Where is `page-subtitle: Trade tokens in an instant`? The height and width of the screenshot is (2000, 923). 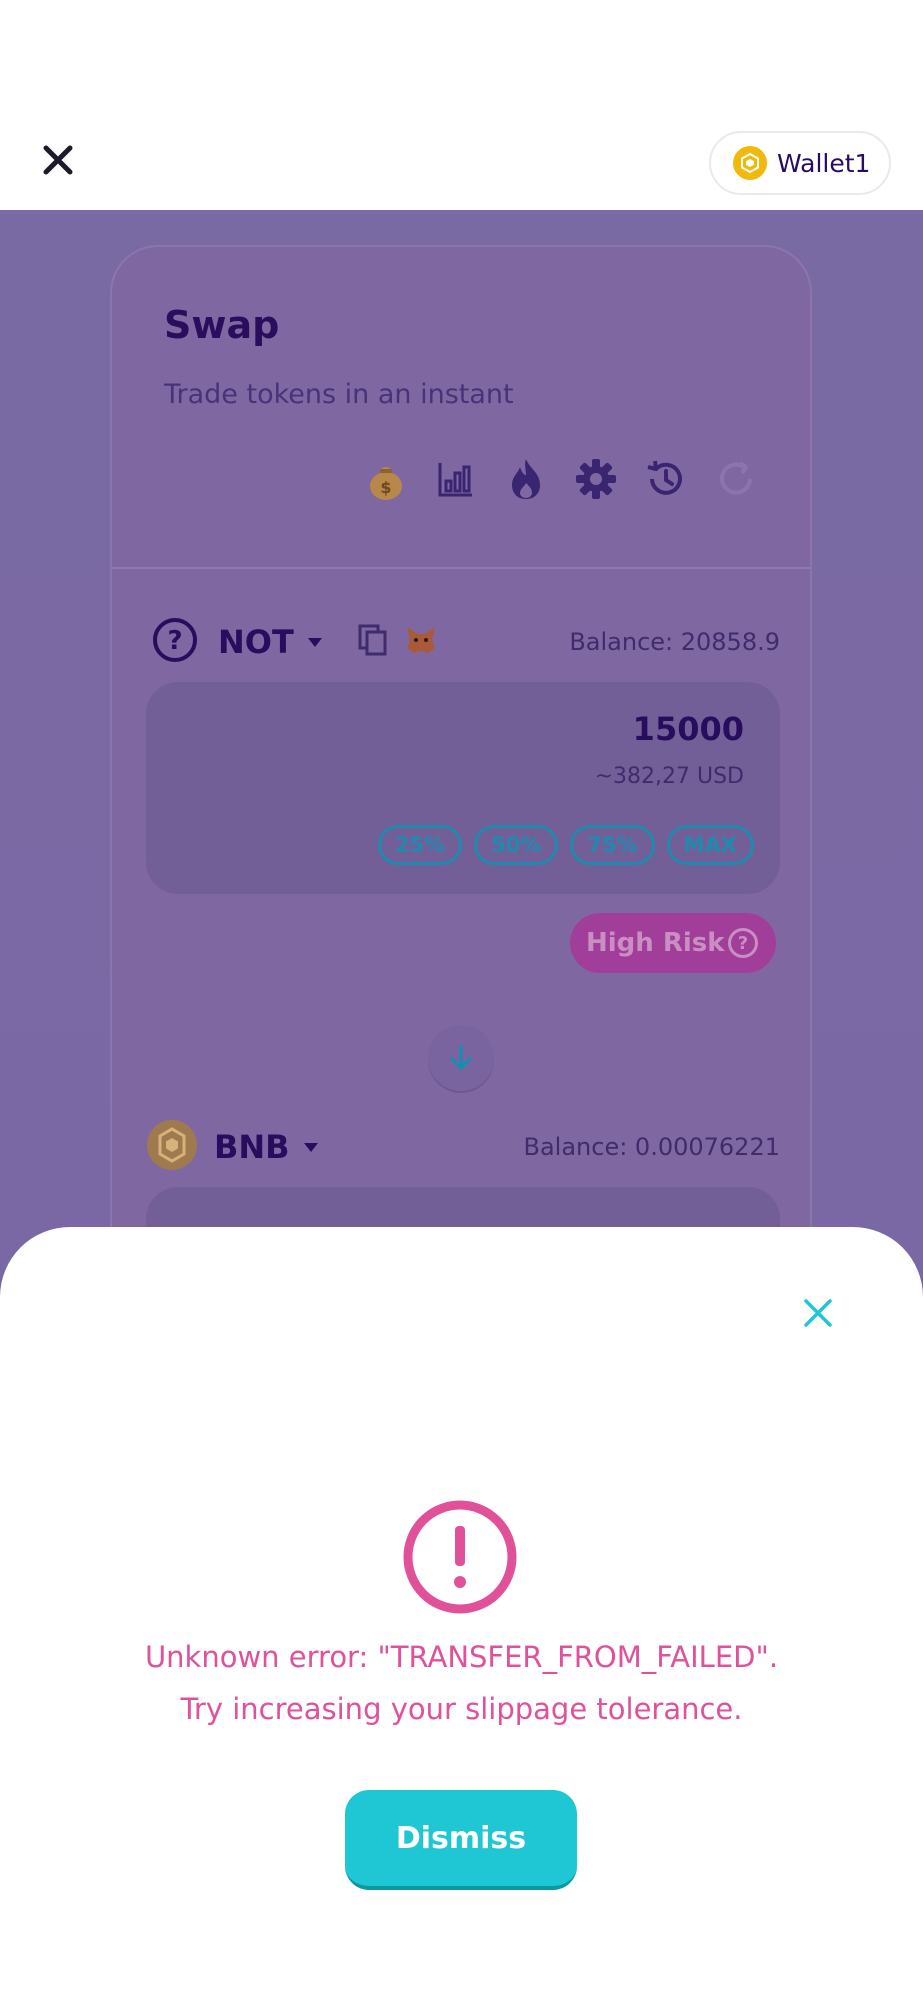 page-subtitle: Trade tokens in an instant is located at coordinates (339, 394).